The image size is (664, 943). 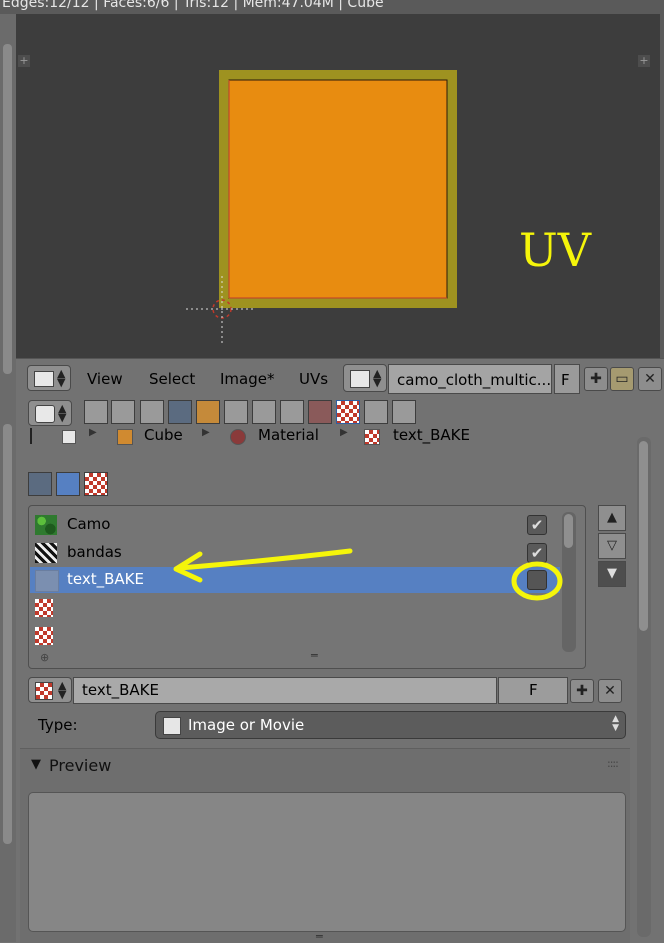 I want to click on annotation-arrow-shaft, so click(x=265, y=559).